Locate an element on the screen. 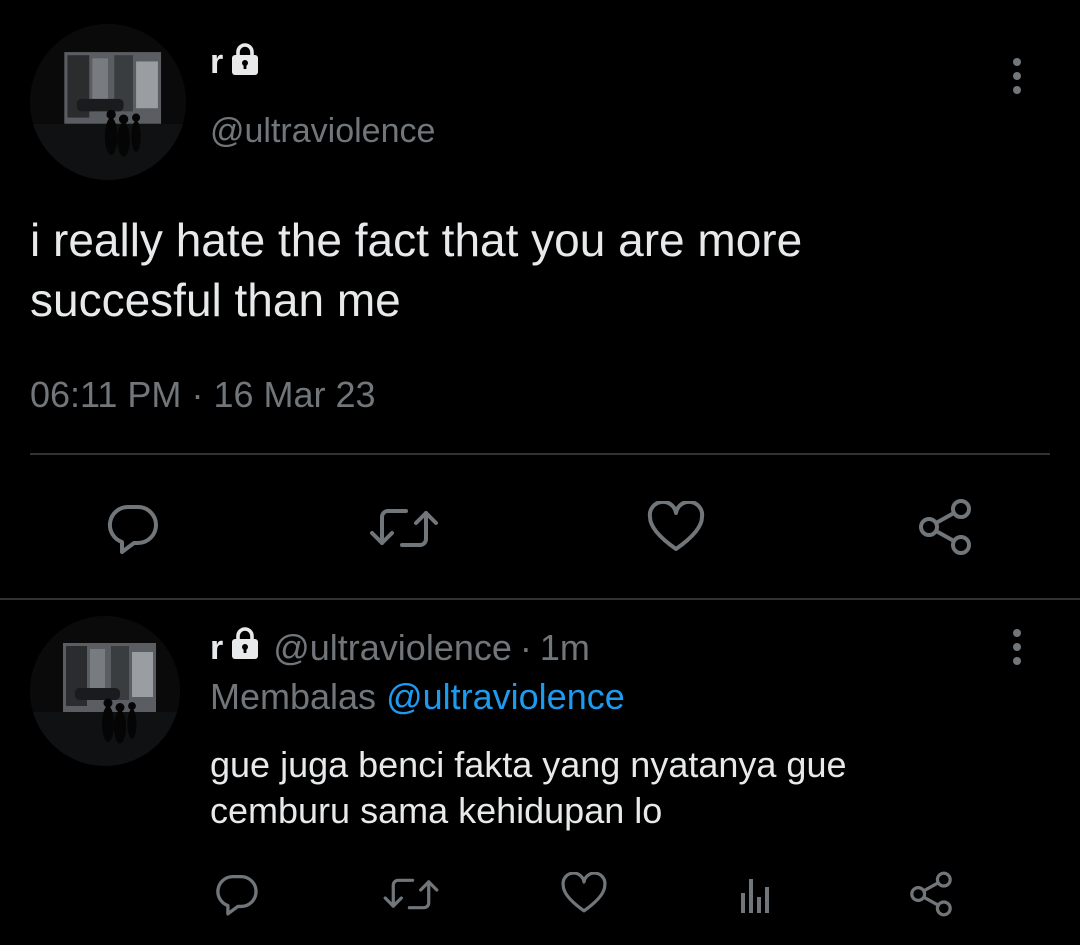 Image resolution: width=1080 pixels, height=945 pixels. reply-time: 1m is located at coordinates (564, 647).